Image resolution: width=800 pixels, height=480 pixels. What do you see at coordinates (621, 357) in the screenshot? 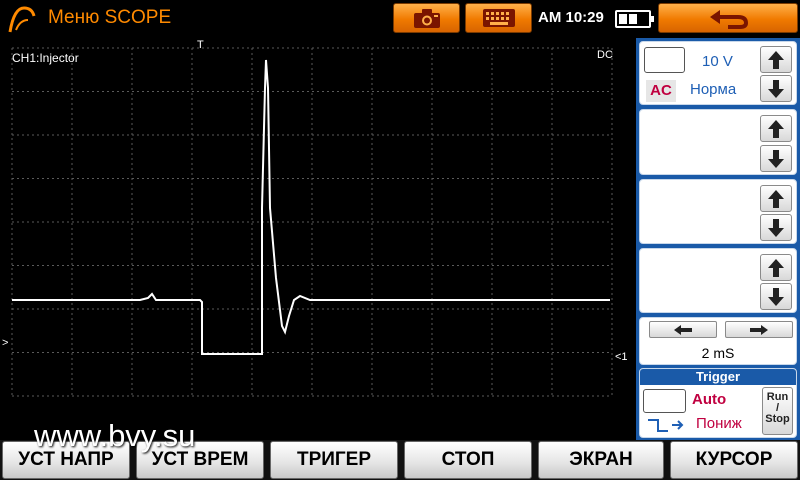
I see `channel-level-marker: <1` at bounding box center [621, 357].